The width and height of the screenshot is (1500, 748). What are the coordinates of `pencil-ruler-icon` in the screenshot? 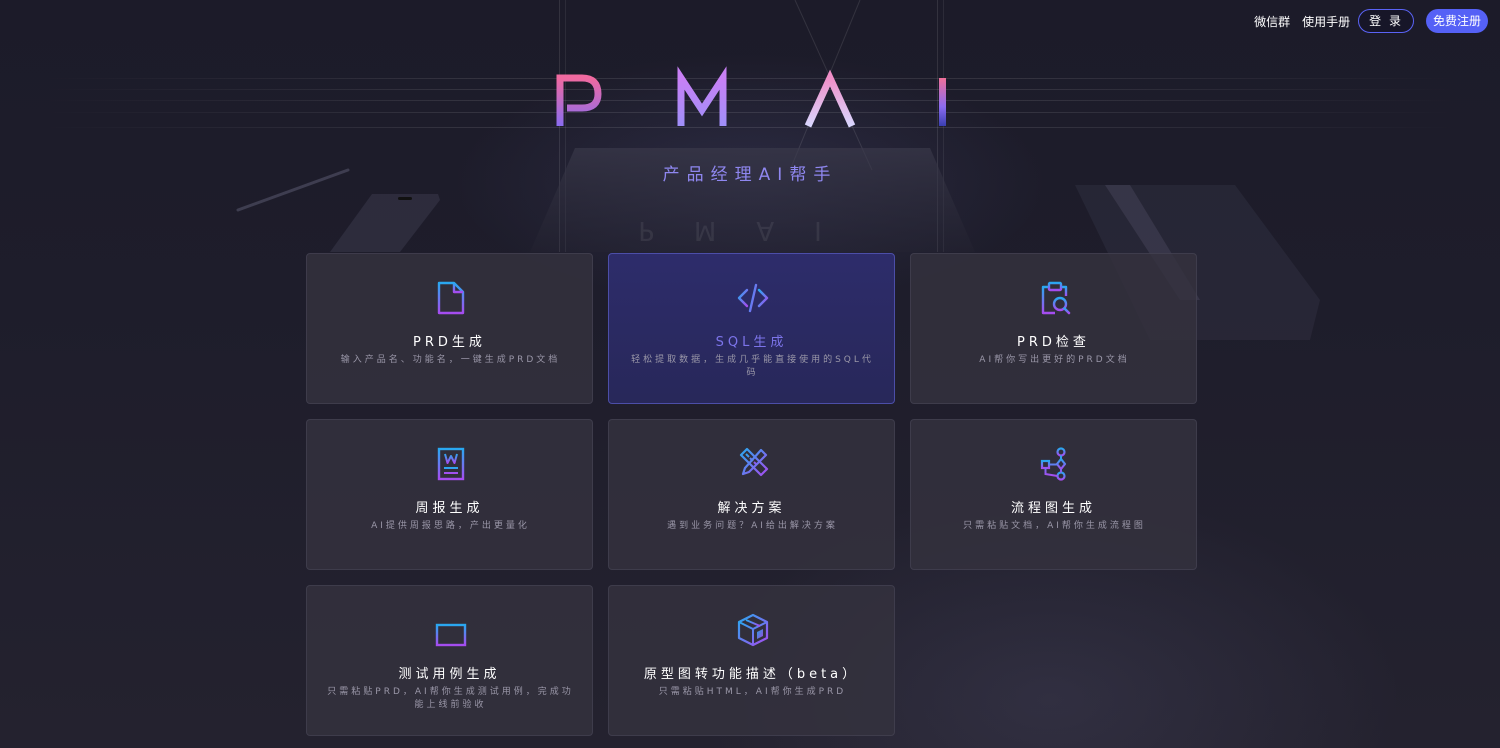 It's located at (754, 462).